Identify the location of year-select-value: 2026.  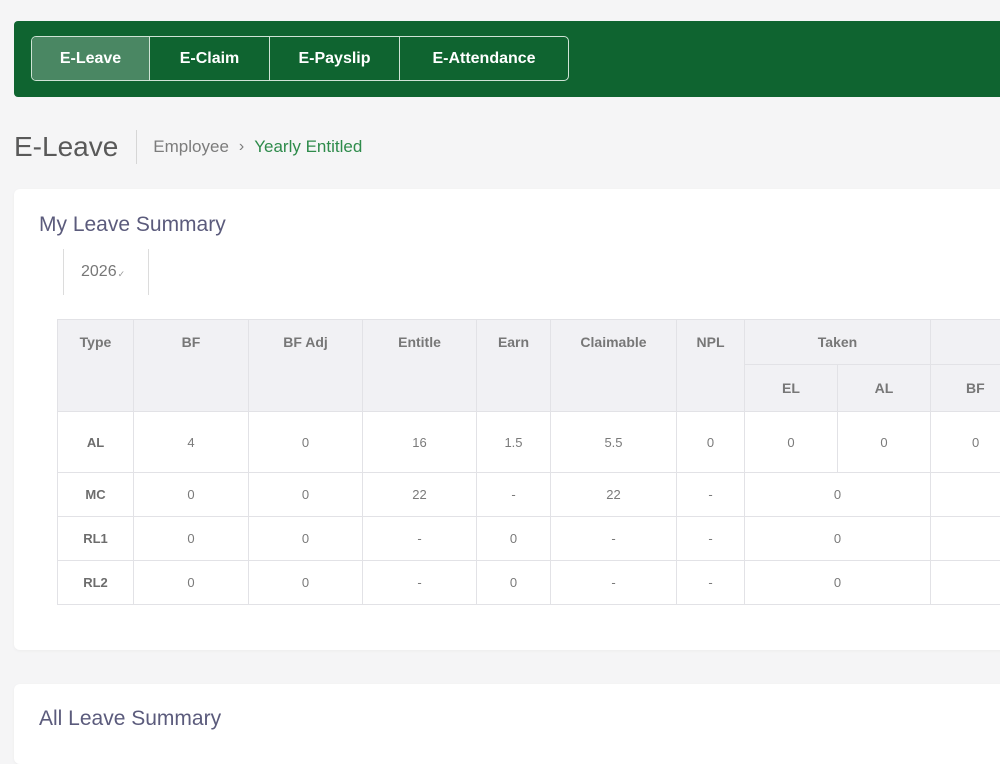
(99, 272).